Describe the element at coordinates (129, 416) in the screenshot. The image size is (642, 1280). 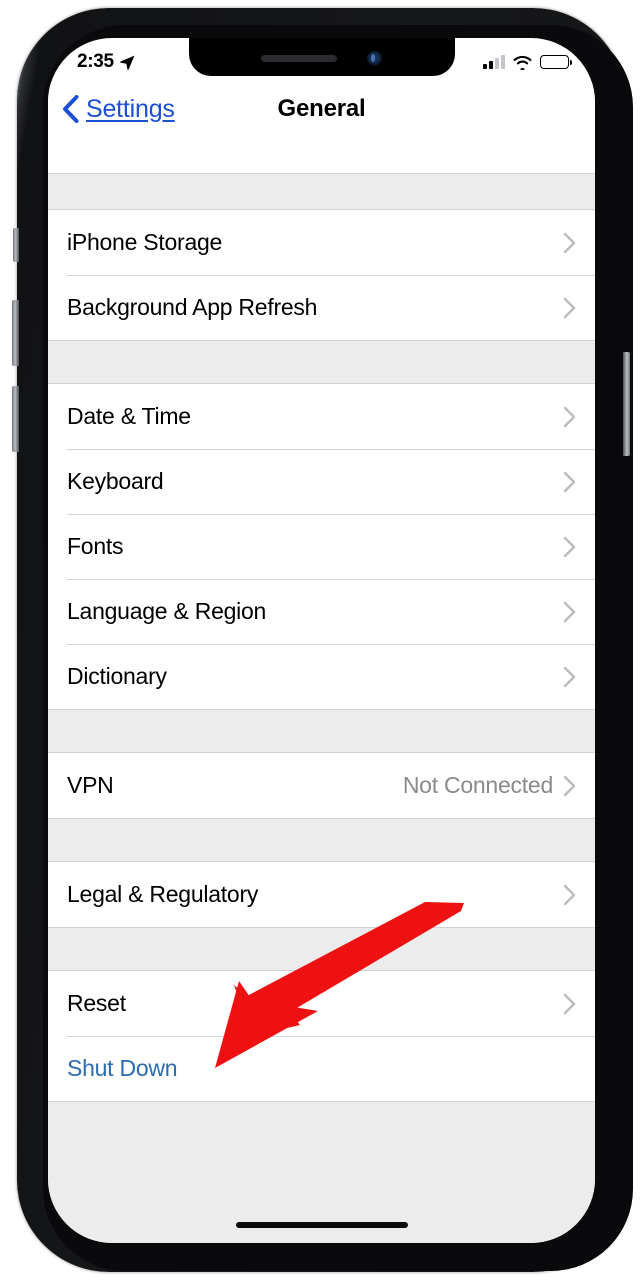
I see `row-label: Date & Time` at that location.